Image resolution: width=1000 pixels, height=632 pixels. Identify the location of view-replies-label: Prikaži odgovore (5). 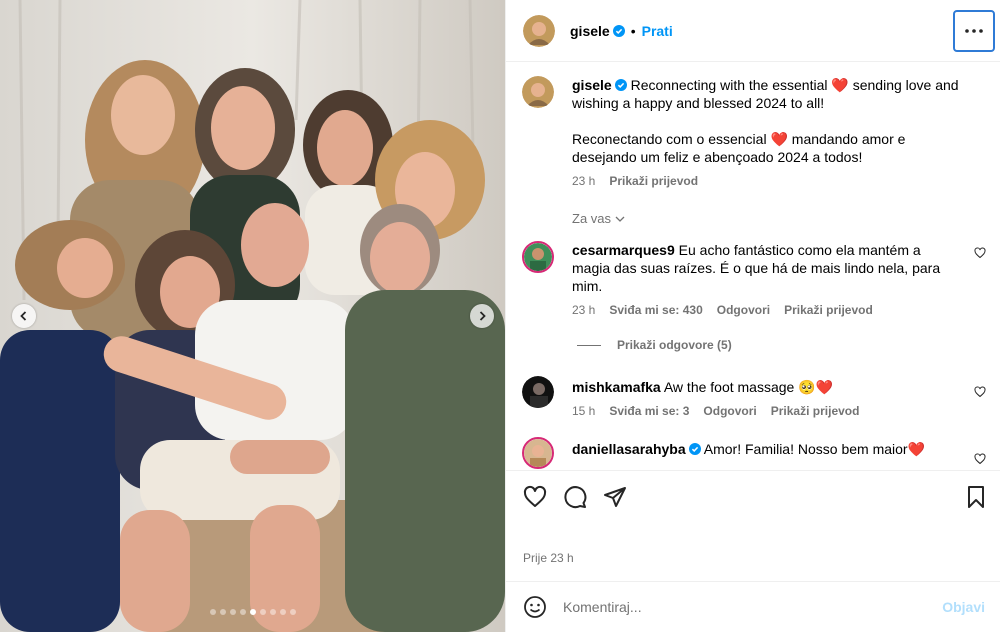
(674, 345).